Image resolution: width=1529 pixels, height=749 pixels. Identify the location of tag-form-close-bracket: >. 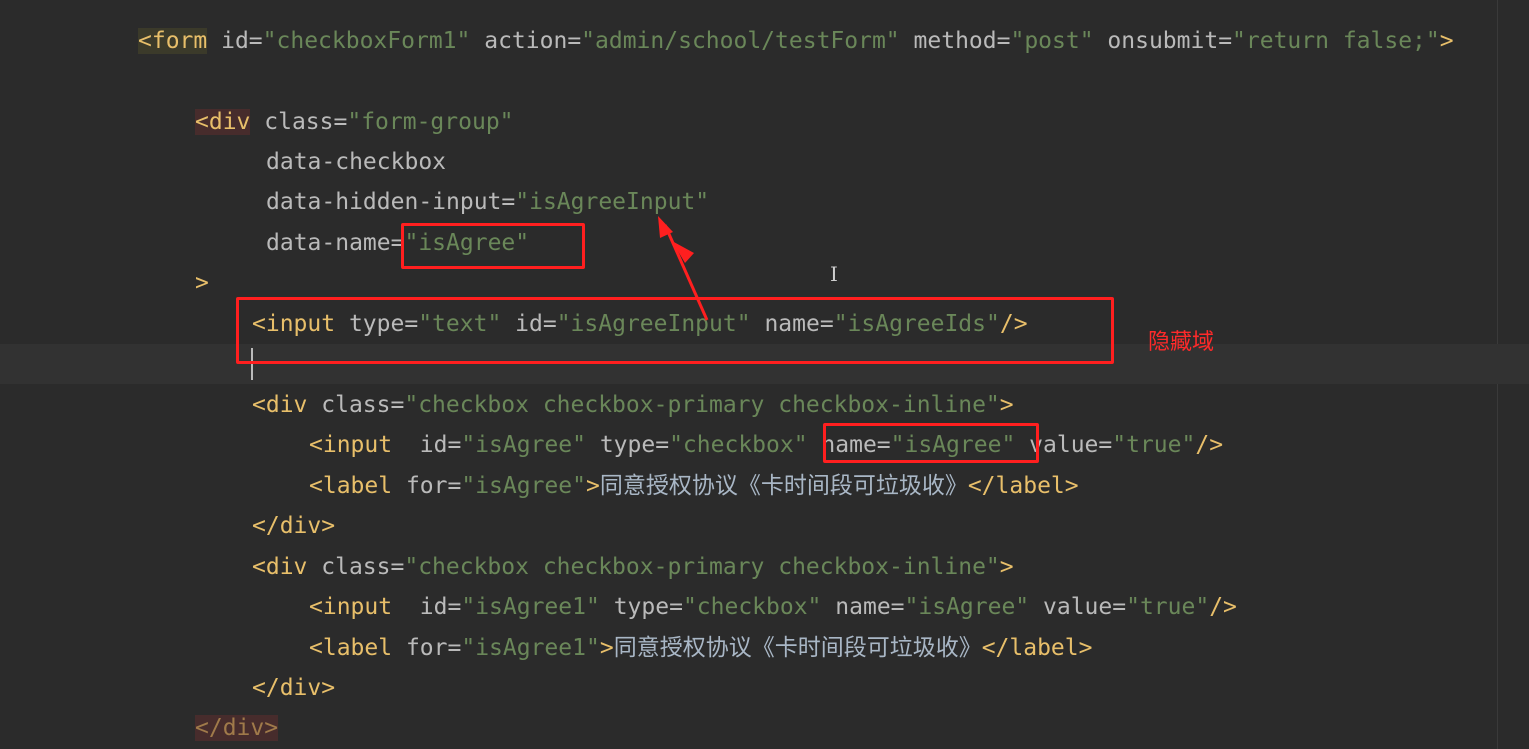
(1446, 41).